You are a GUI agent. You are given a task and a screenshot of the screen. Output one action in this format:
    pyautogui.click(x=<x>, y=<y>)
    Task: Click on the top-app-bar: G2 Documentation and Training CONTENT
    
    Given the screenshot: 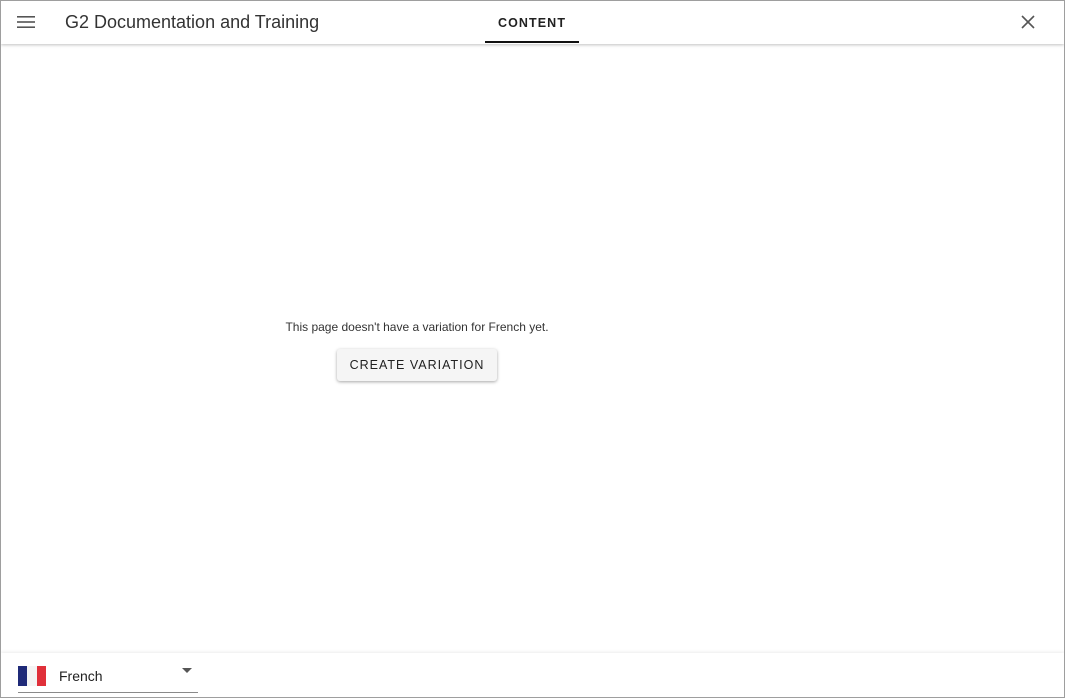 What is the action you would take?
    pyautogui.click(x=532, y=22)
    